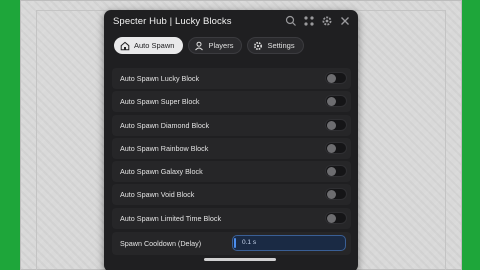  Describe the element at coordinates (235, 242) in the screenshot. I see `cooldown-cursor` at that location.